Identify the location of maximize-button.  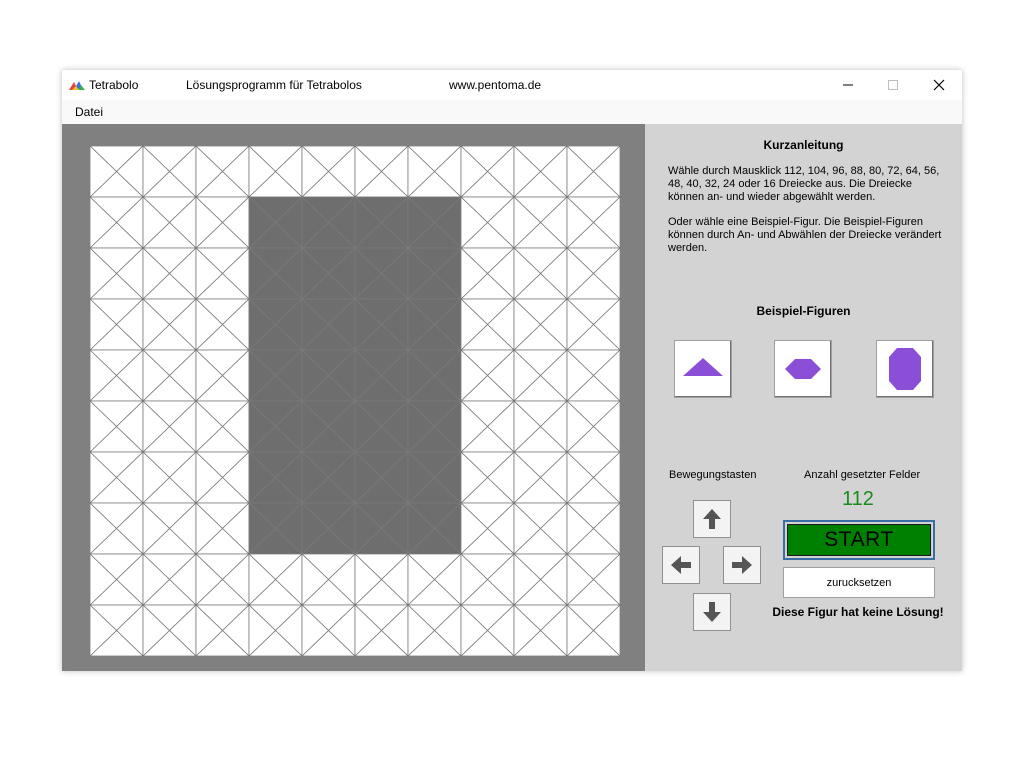
(893, 85).